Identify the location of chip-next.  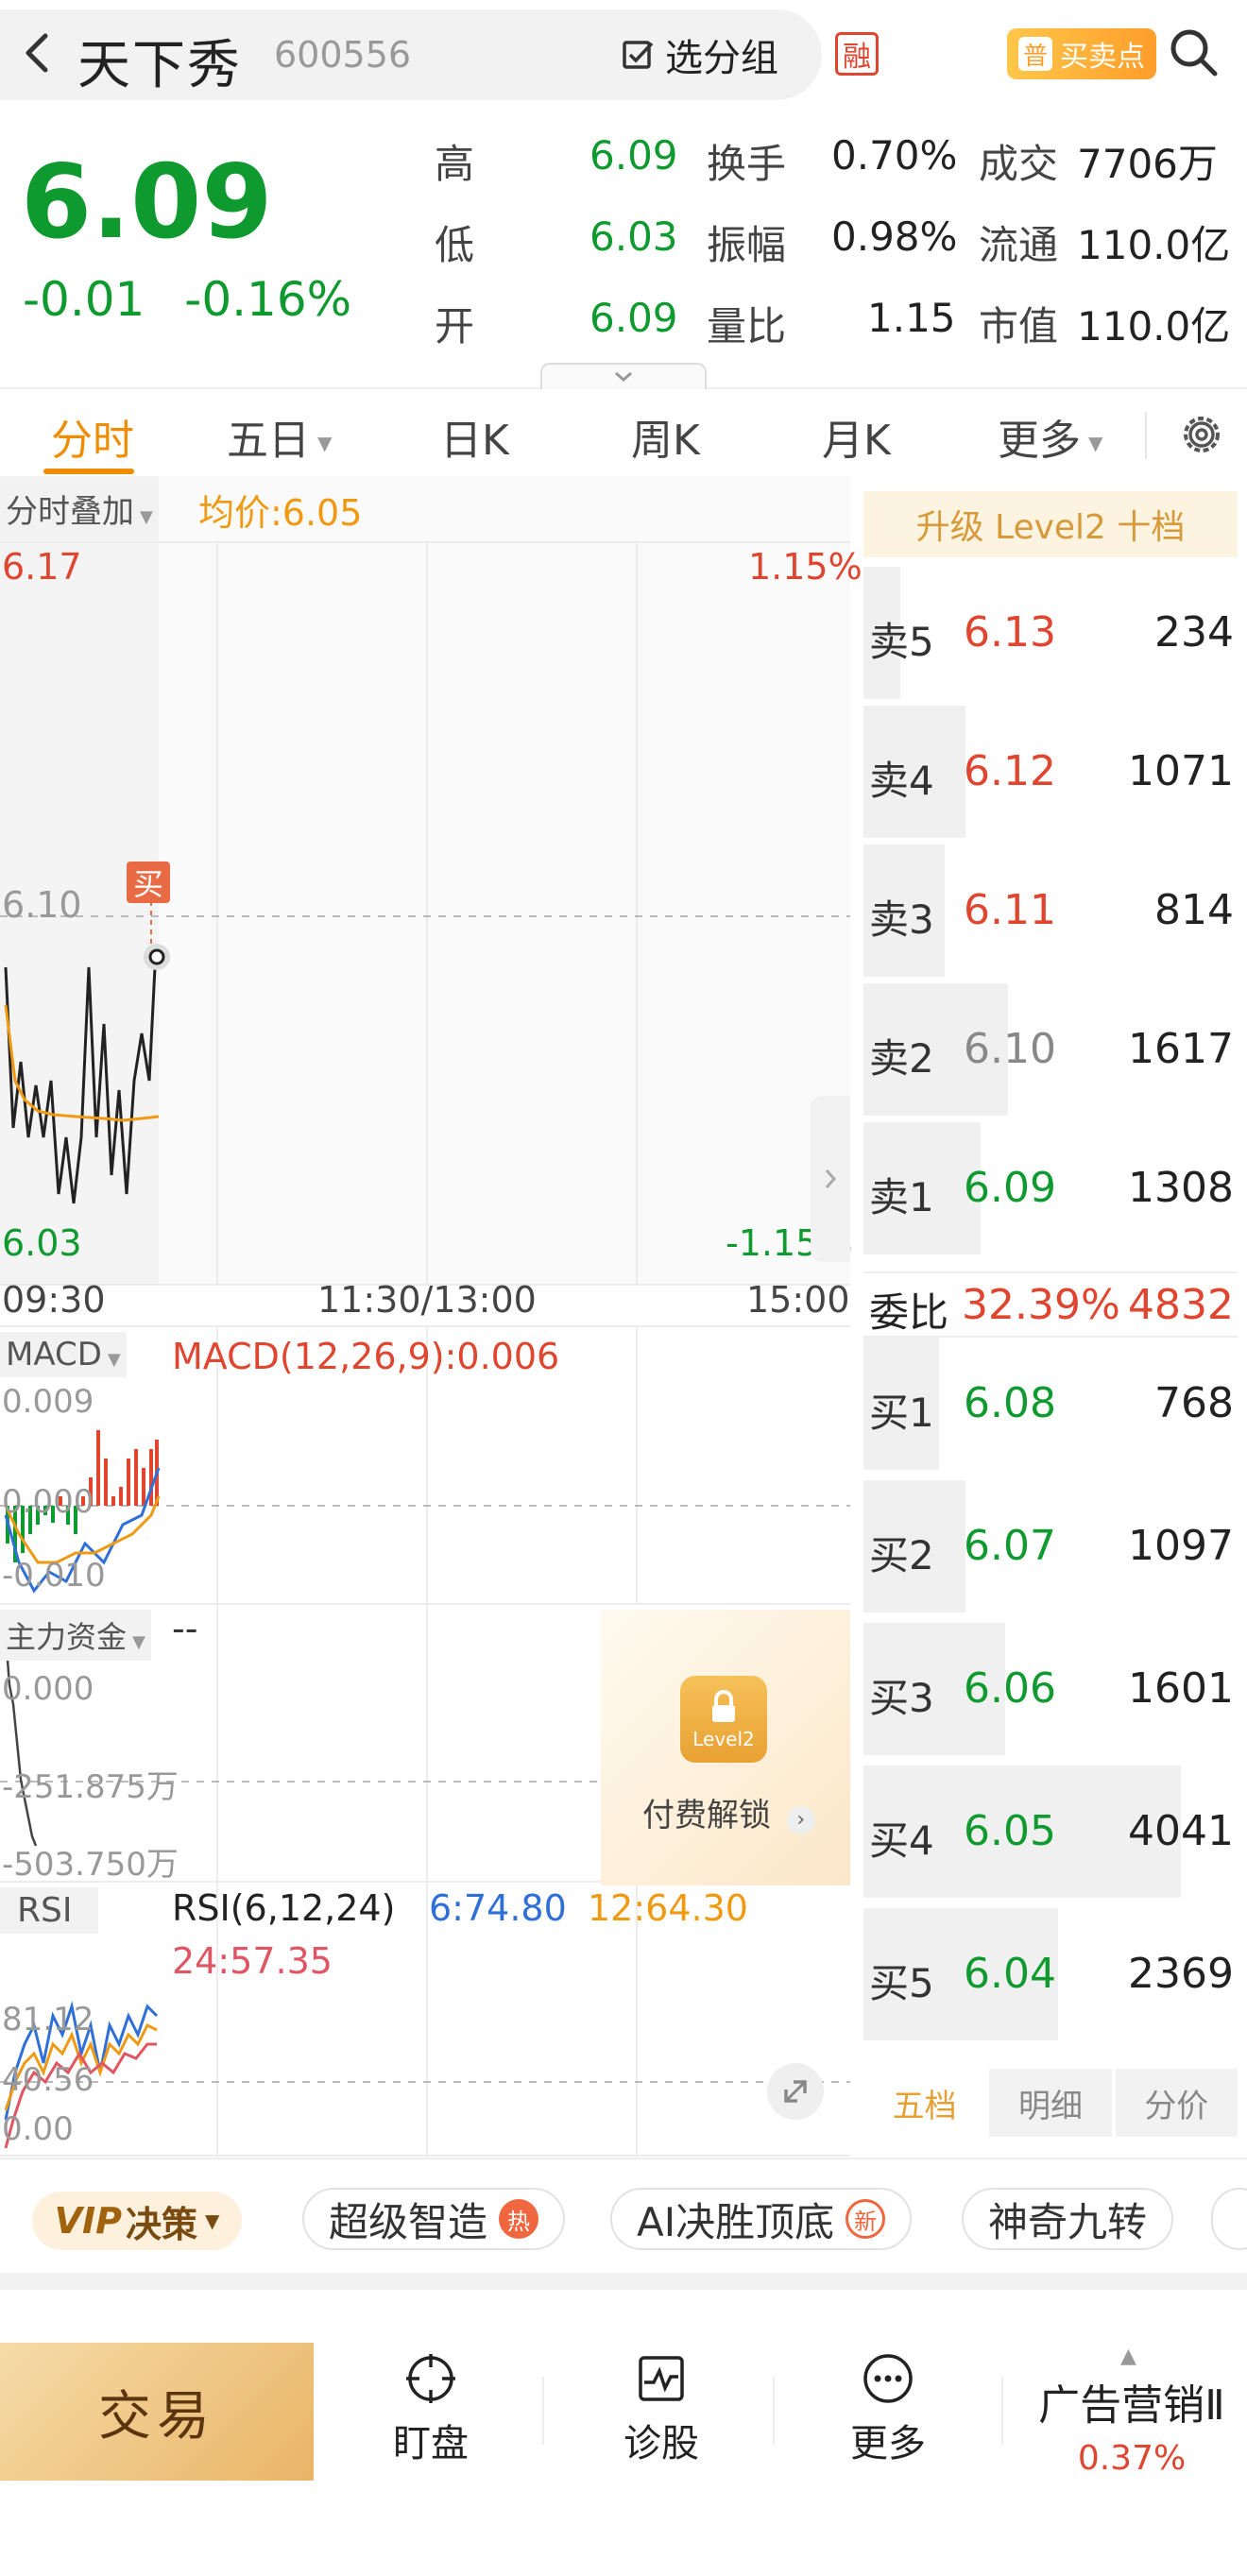
(1229, 2219).